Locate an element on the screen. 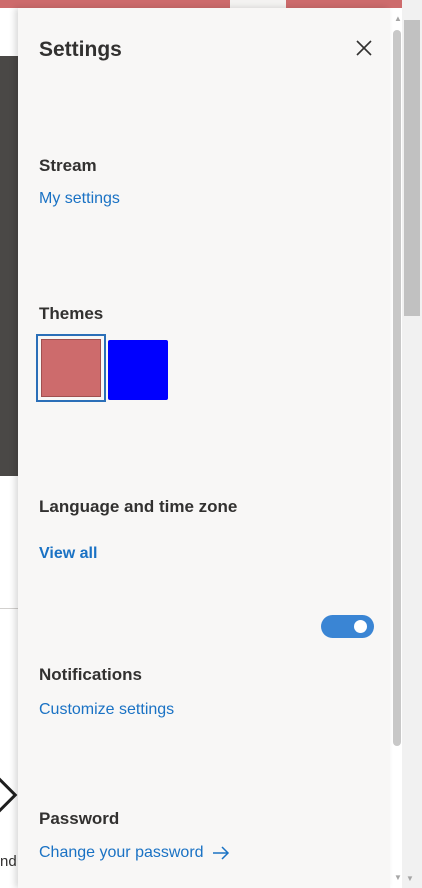 Image resolution: width=422 pixels, height=888 pixels. my-settings-link: My settings is located at coordinates (79, 199).